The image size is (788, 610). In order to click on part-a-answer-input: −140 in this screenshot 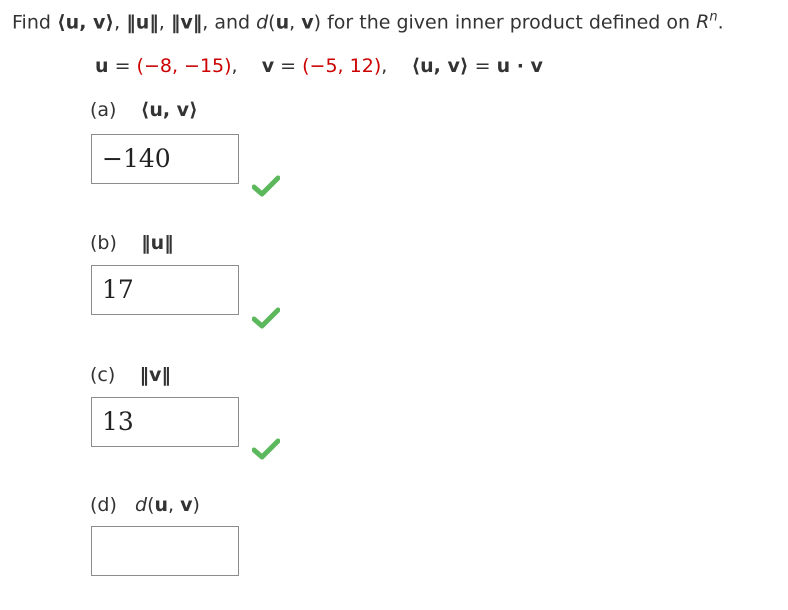, I will do `click(165, 159)`.